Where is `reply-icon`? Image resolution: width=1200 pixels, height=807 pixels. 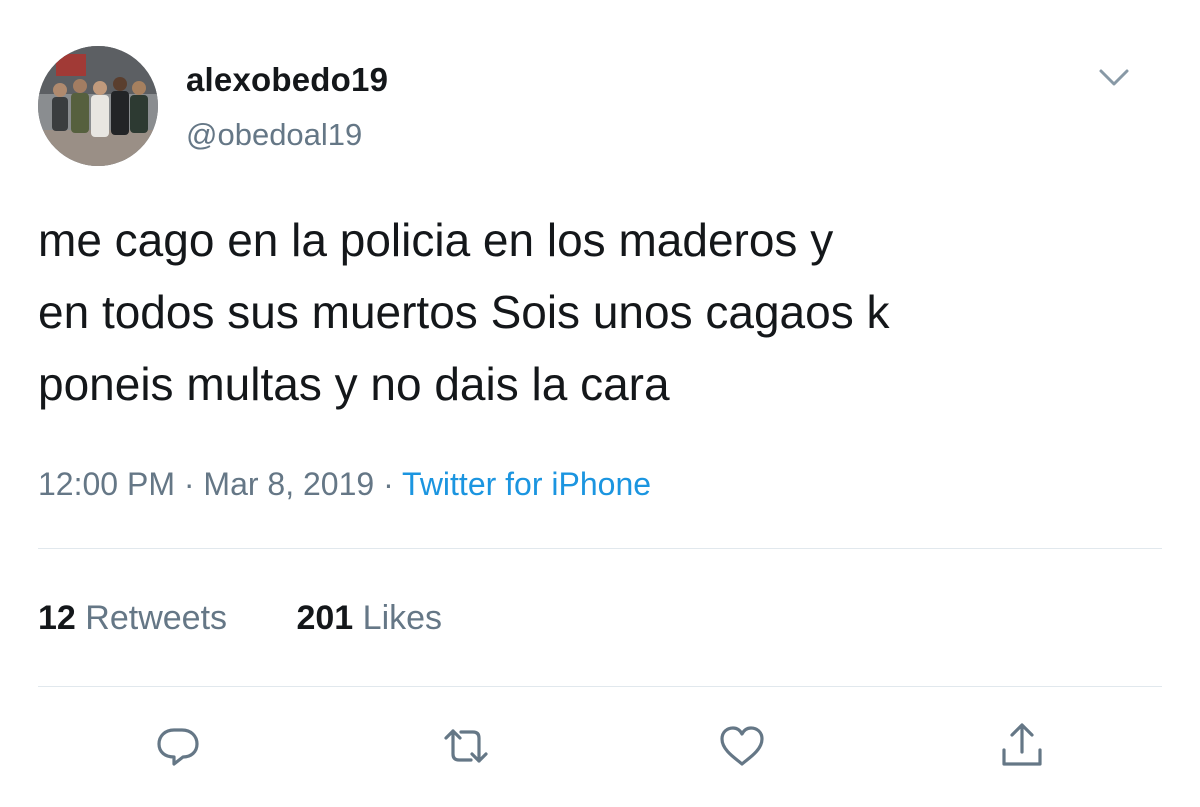 reply-icon is located at coordinates (178, 747).